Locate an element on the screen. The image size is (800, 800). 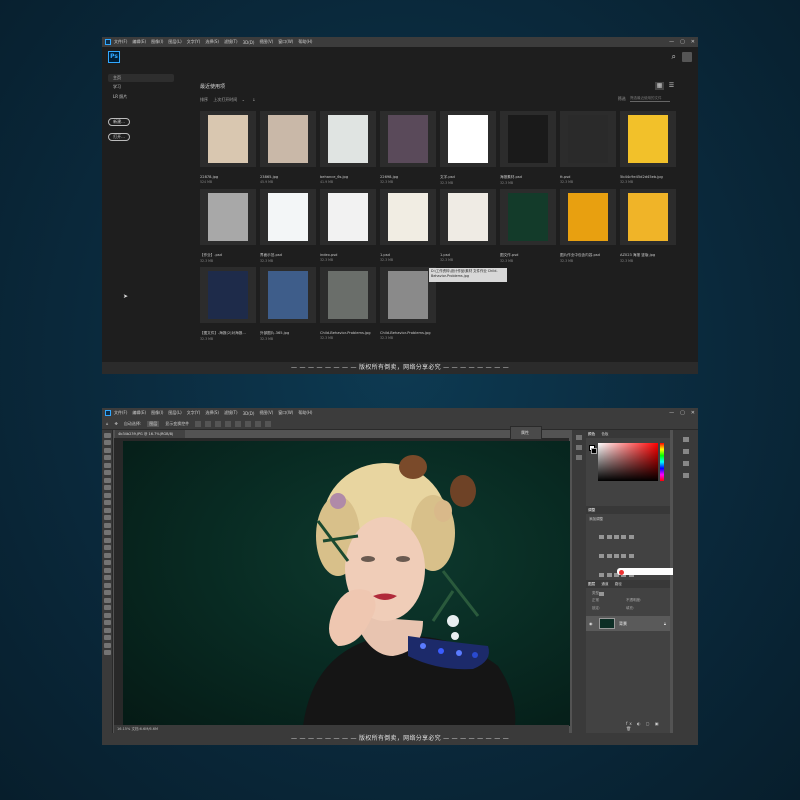
auto-select-checkbox: 自动选择: is located at coordinates (132, 424).